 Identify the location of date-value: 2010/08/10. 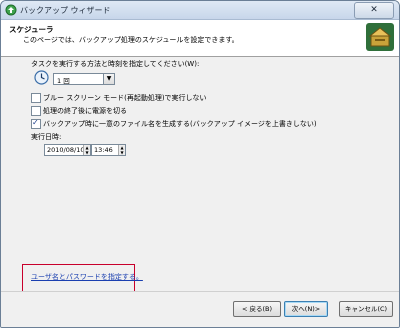
(66, 150).